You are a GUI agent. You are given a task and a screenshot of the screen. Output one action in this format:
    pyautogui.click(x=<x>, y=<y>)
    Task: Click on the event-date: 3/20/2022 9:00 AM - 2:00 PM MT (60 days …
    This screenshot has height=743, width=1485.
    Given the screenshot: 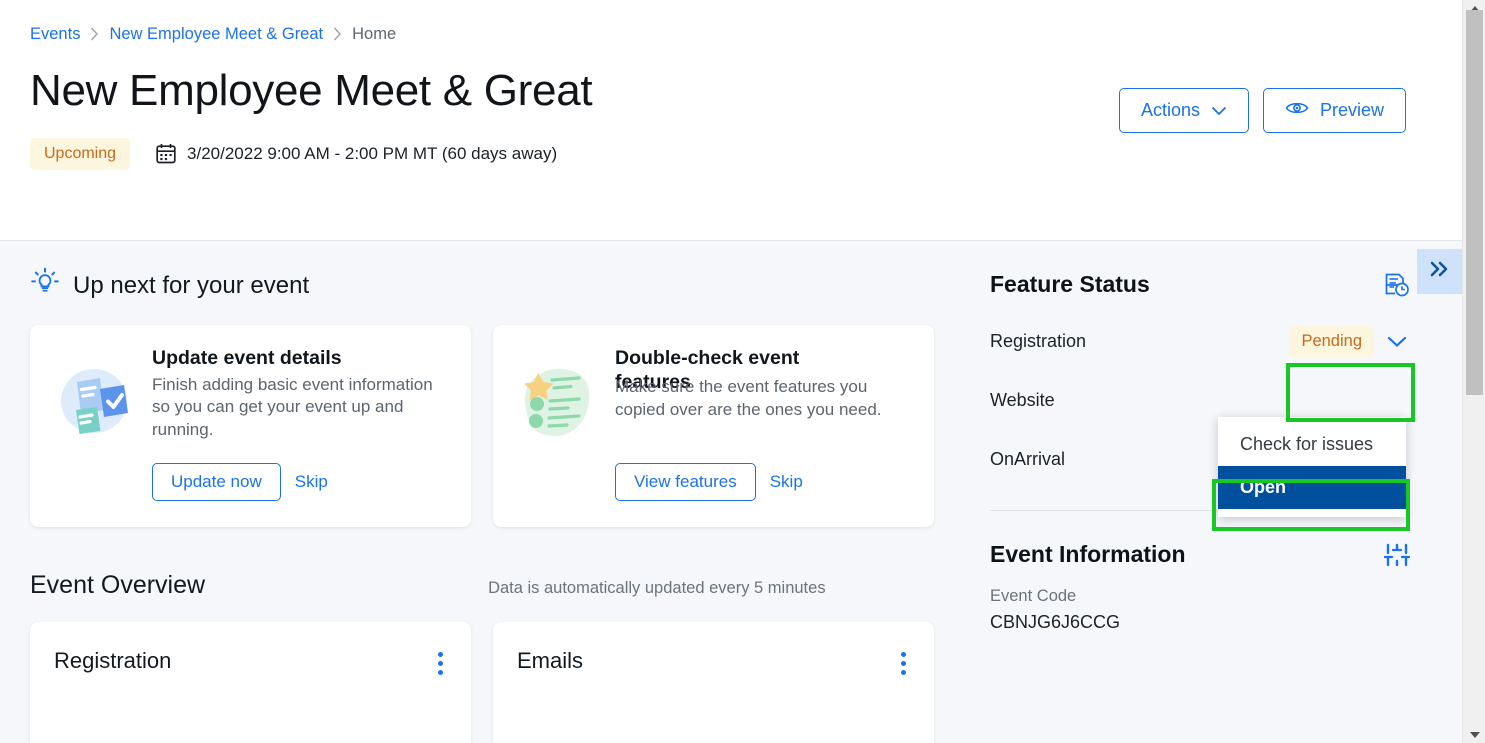 What is the action you would take?
    pyautogui.click(x=356, y=153)
    